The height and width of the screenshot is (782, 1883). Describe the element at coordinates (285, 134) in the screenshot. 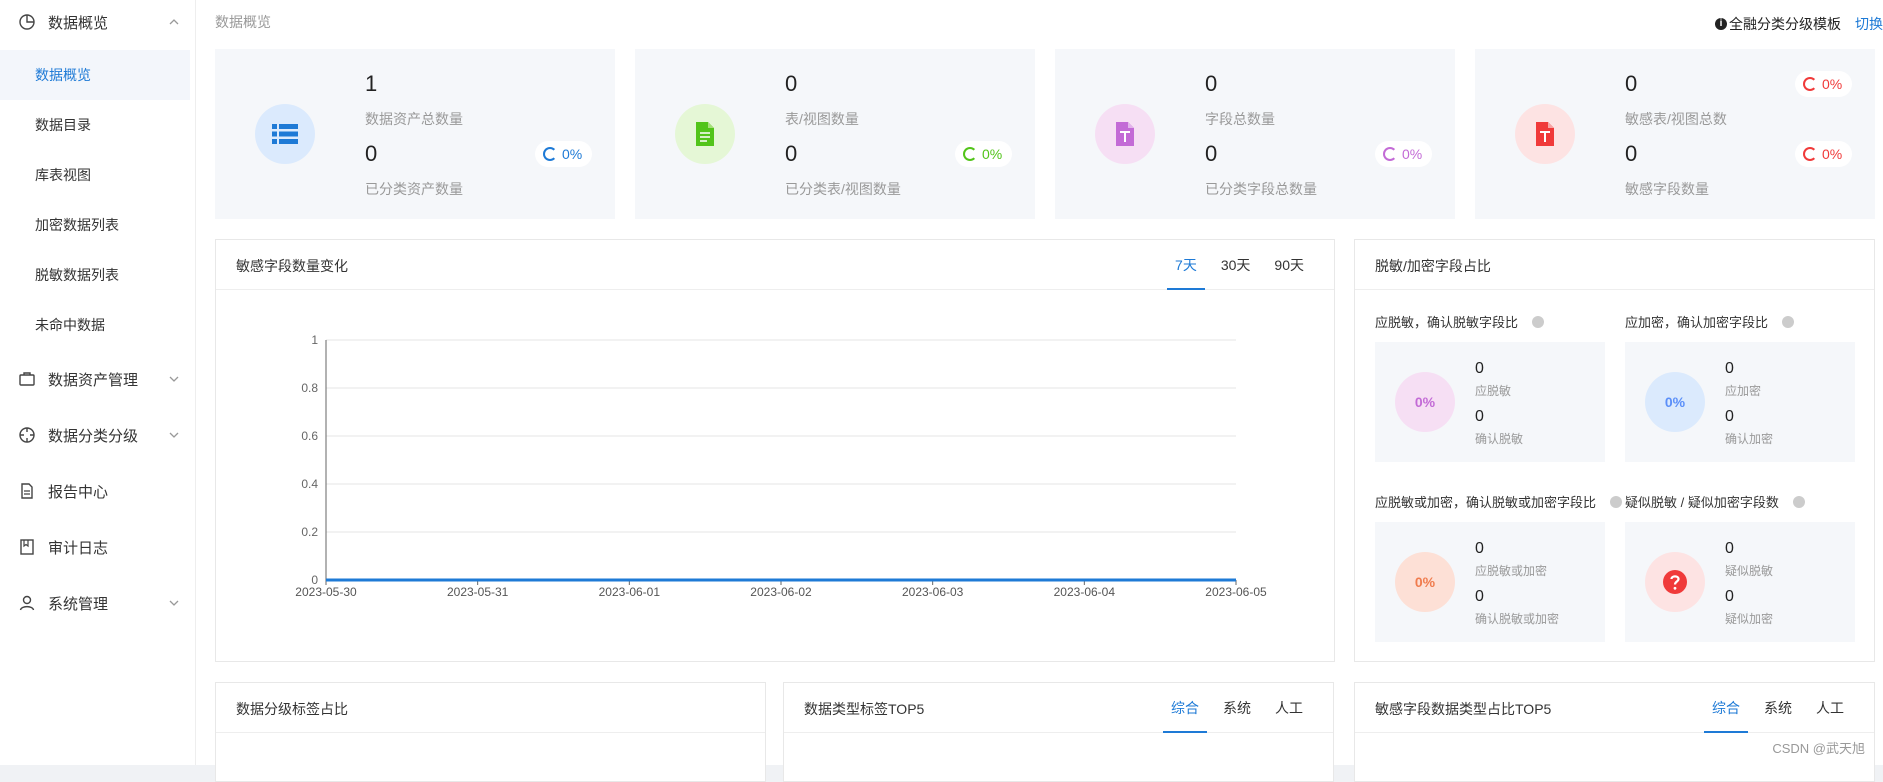

I see `list-icon` at that location.